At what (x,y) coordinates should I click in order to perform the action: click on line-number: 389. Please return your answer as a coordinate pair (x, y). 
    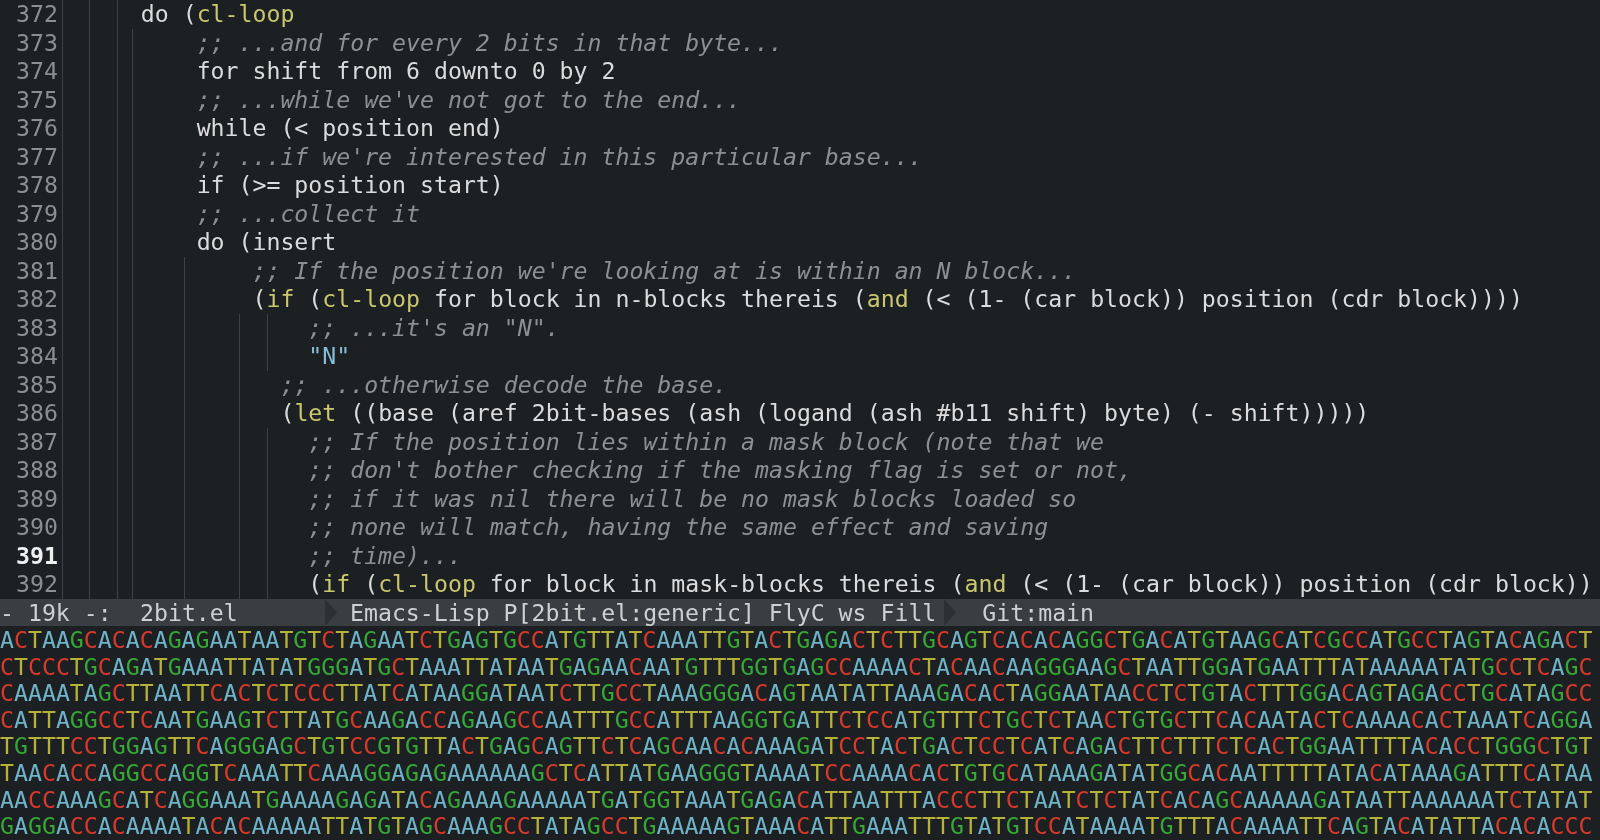
    Looking at the image, I should click on (36, 498).